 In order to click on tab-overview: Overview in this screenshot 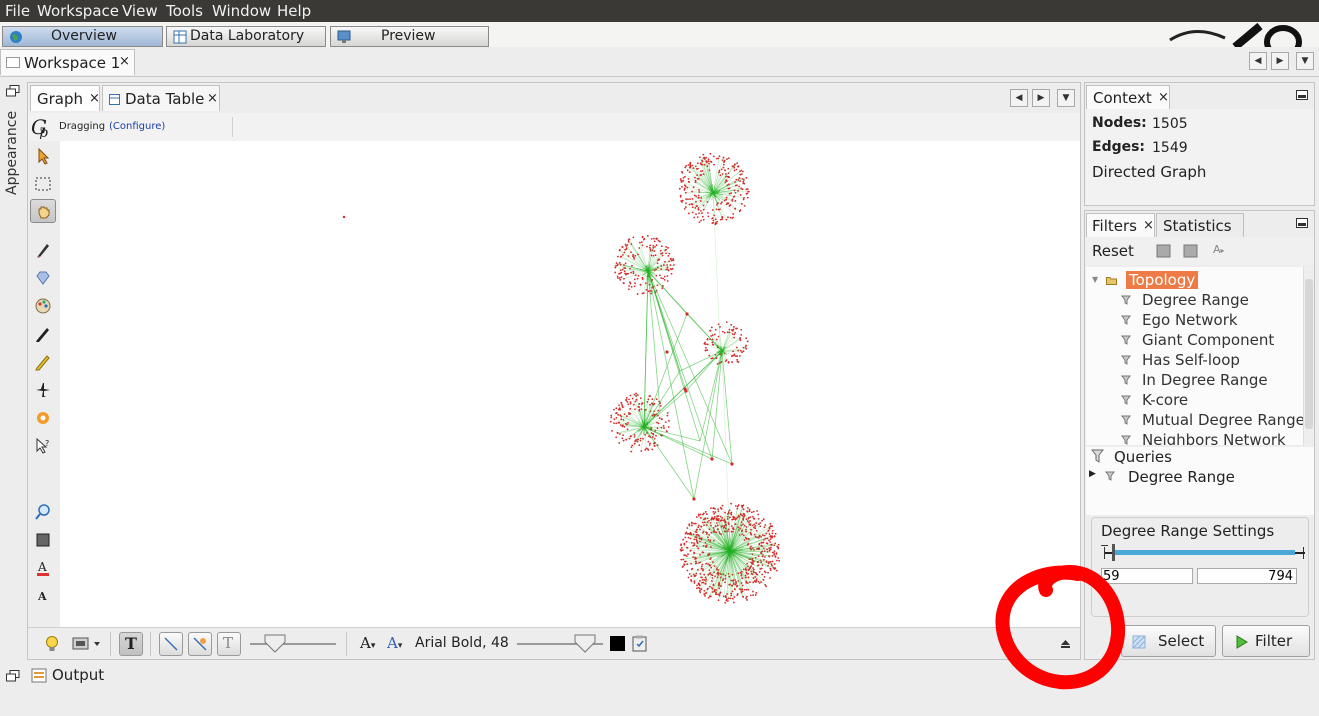, I will do `click(82, 36)`.